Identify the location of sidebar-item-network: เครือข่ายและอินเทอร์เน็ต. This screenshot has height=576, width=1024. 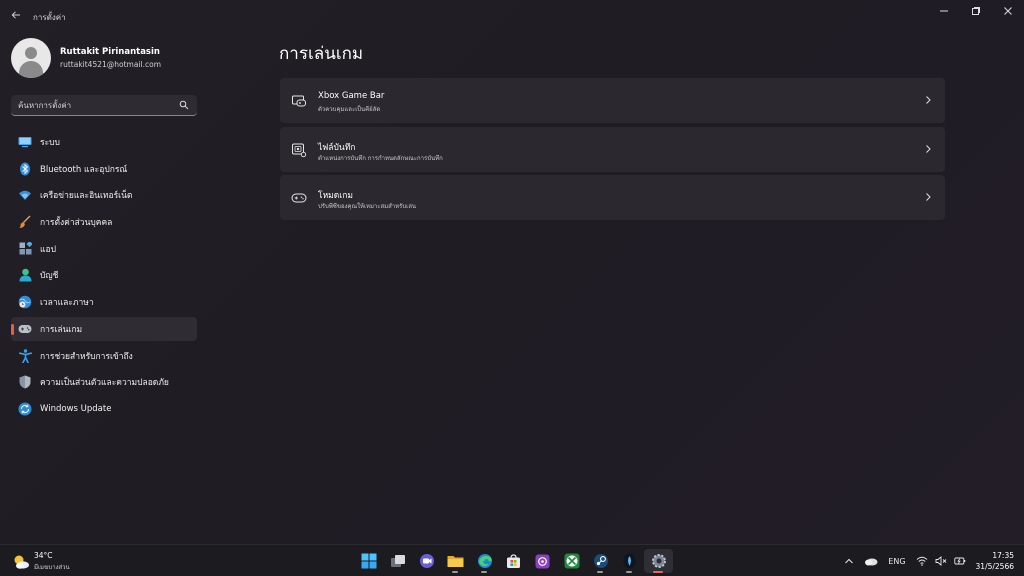
(104, 195).